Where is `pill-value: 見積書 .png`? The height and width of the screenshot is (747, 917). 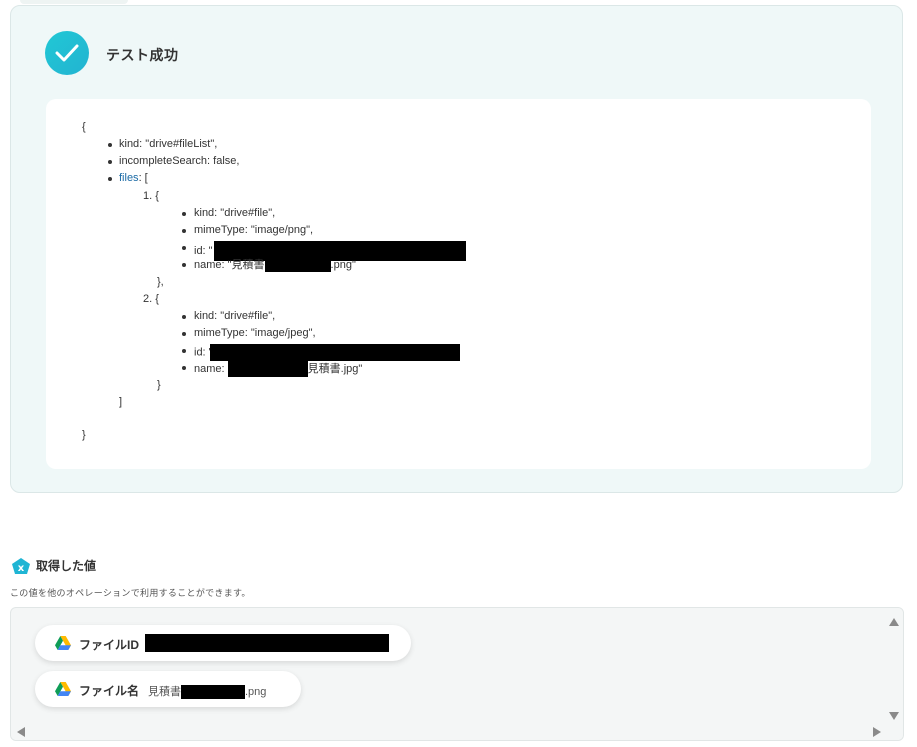 pill-value: 見積書 .png is located at coordinates (207, 691).